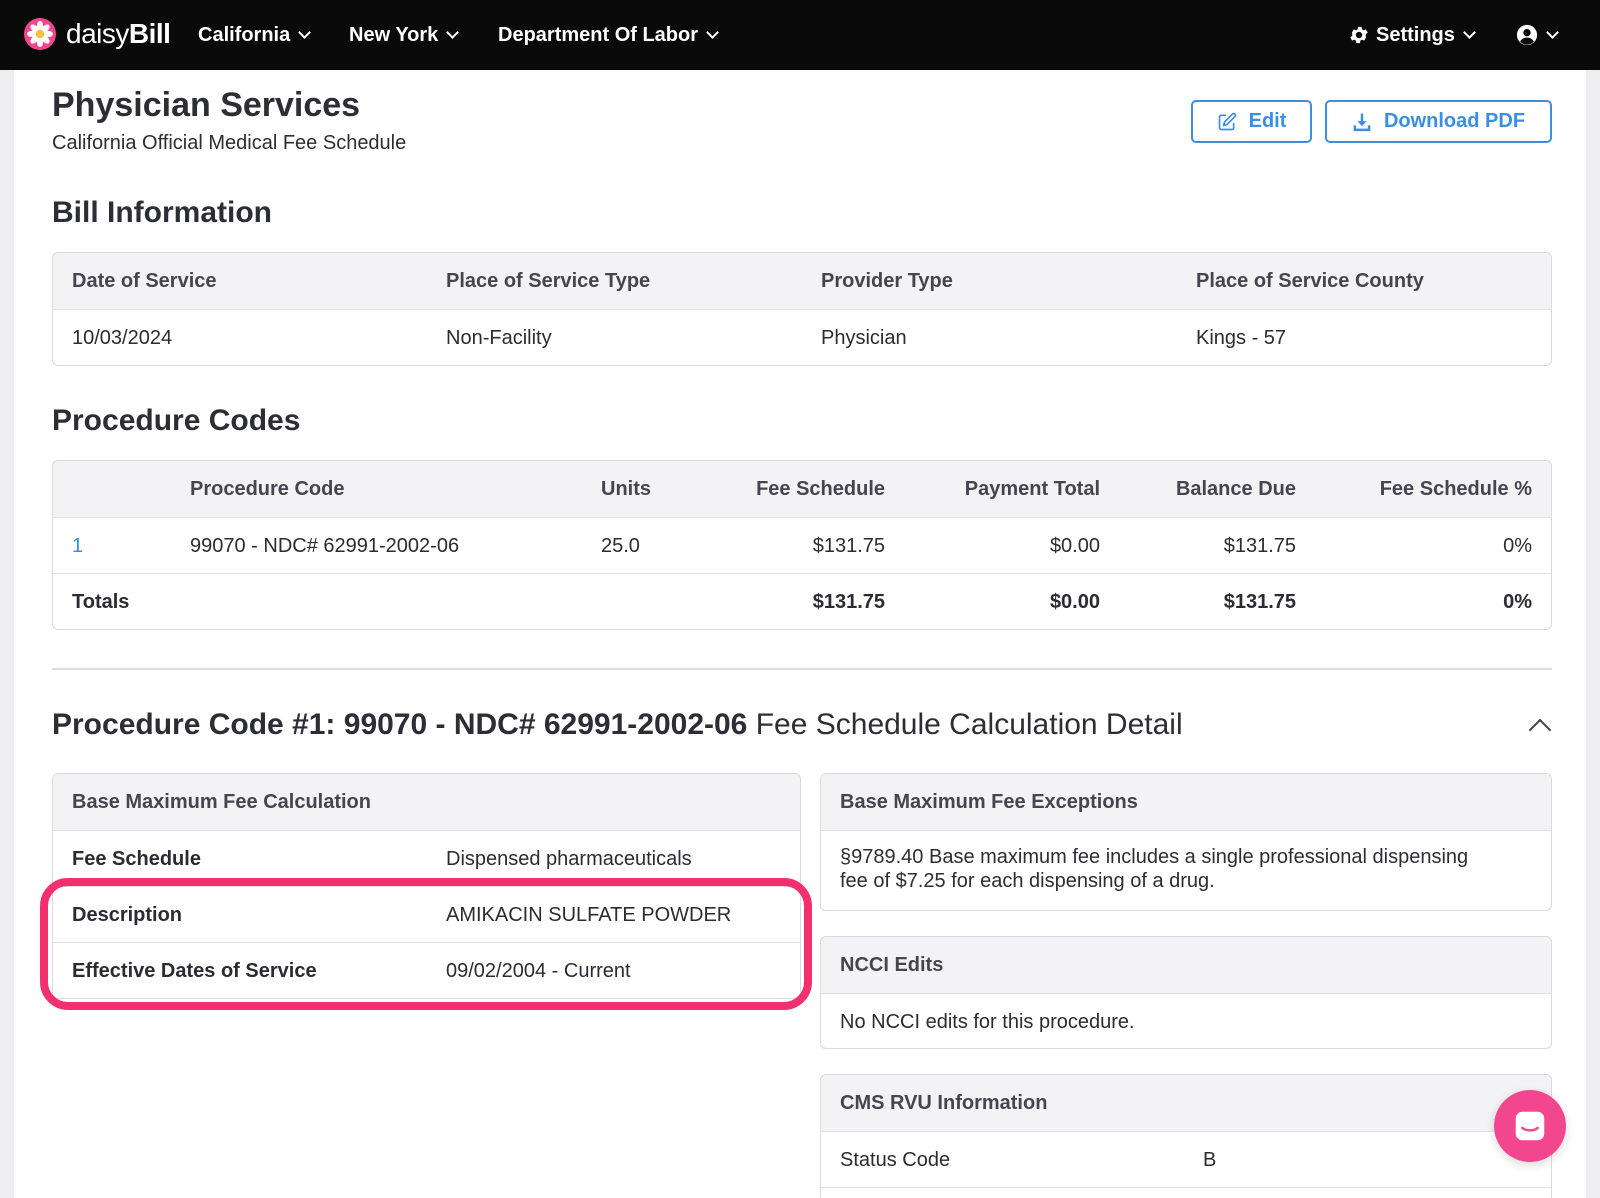 Image resolution: width=1600 pixels, height=1198 pixels. Describe the element at coordinates (499, 338) in the screenshot. I see `place-of-service-type-value: Non-Facility` at that location.